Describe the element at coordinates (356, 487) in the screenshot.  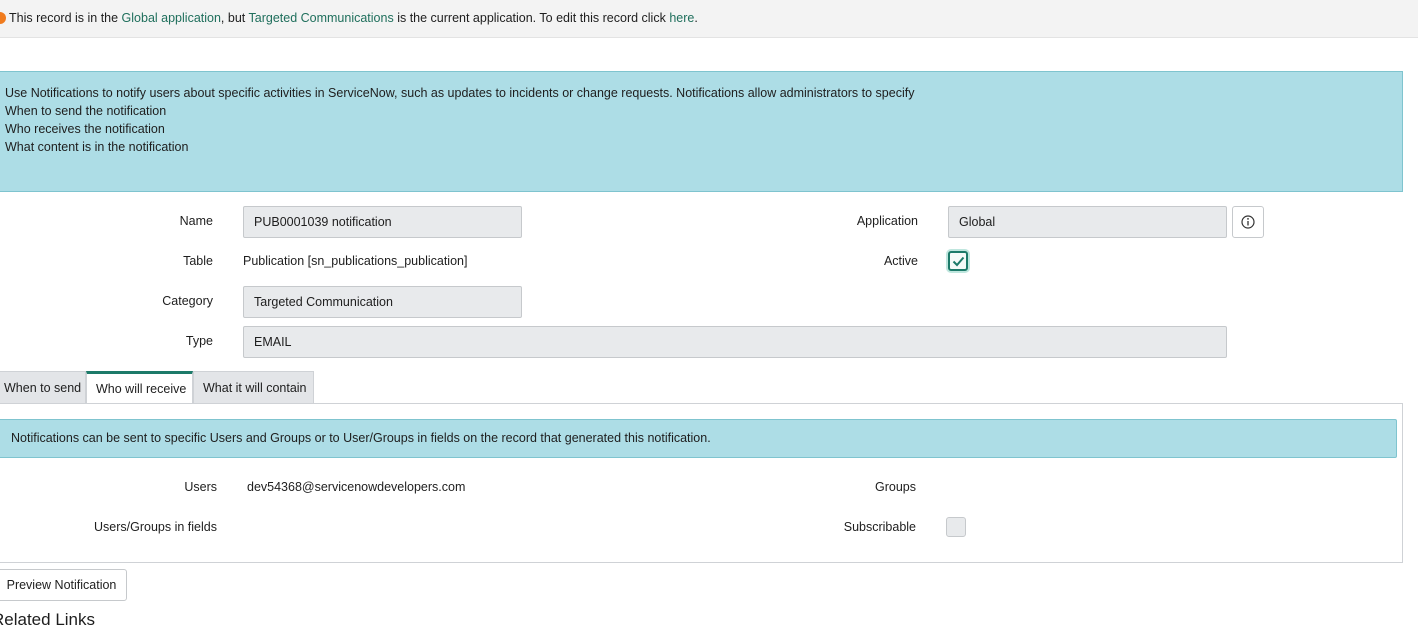
I see `users-value: dev54368@servicenowdevelopers.com` at that location.